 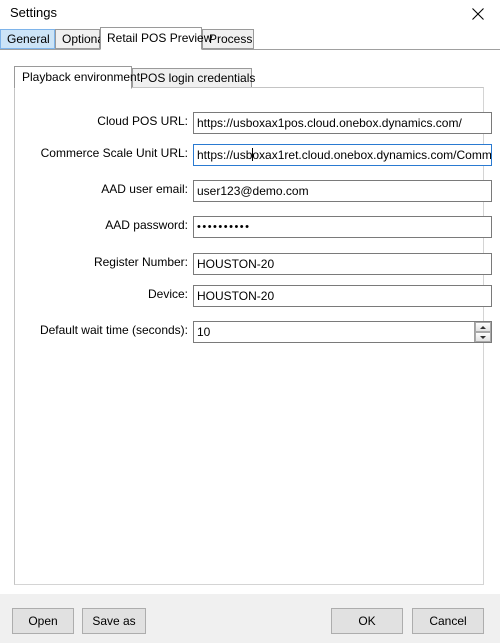 I want to click on cancel-button: Cancel, so click(x=448, y=621).